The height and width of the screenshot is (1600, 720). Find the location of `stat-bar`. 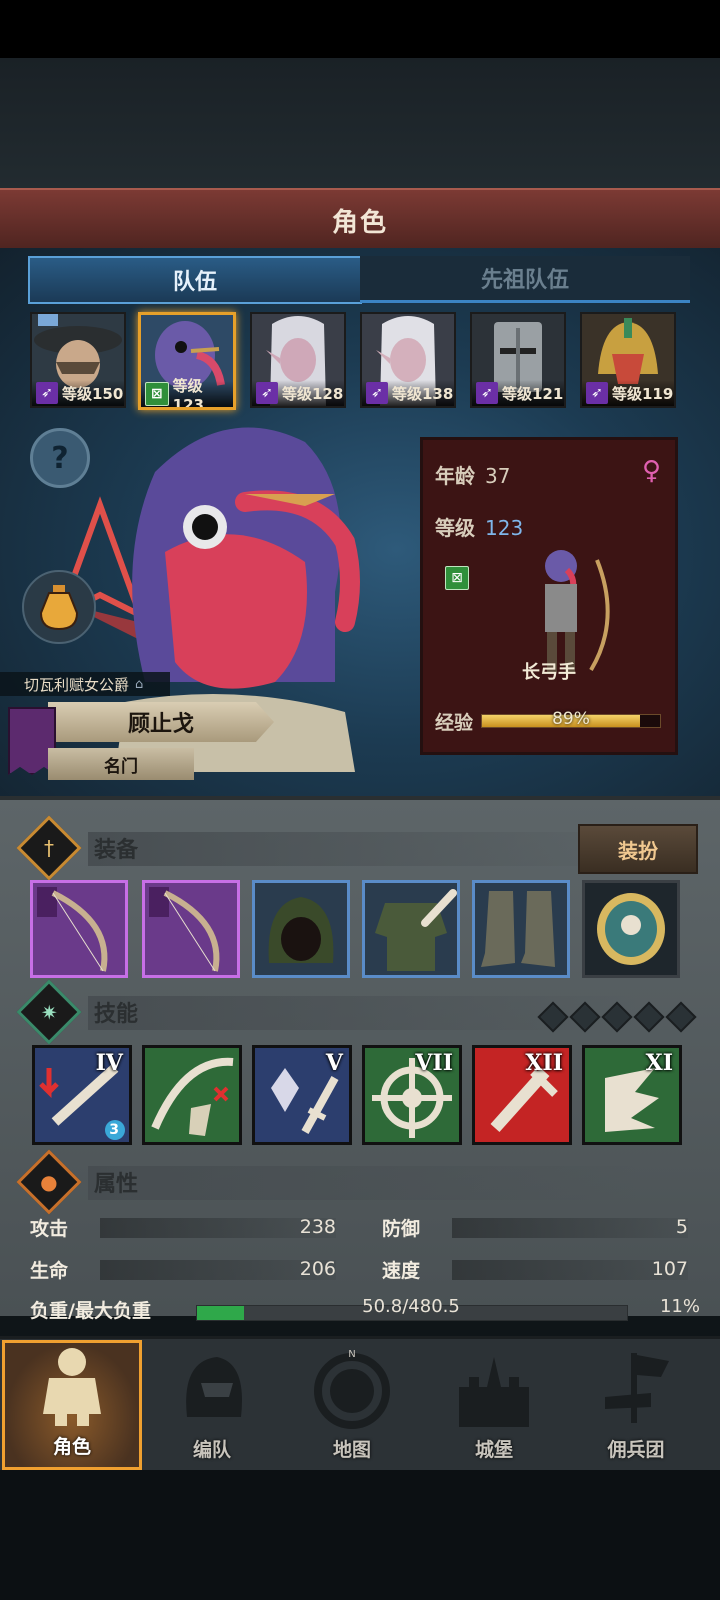

stat-bar is located at coordinates (570, 1228).